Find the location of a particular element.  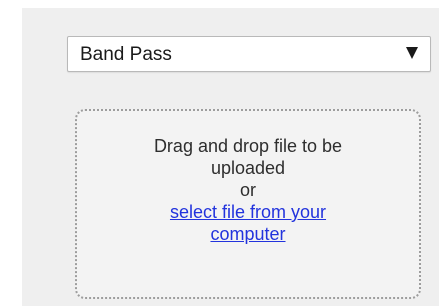

select-file-link-line-1: select file from your is located at coordinates (248, 212).